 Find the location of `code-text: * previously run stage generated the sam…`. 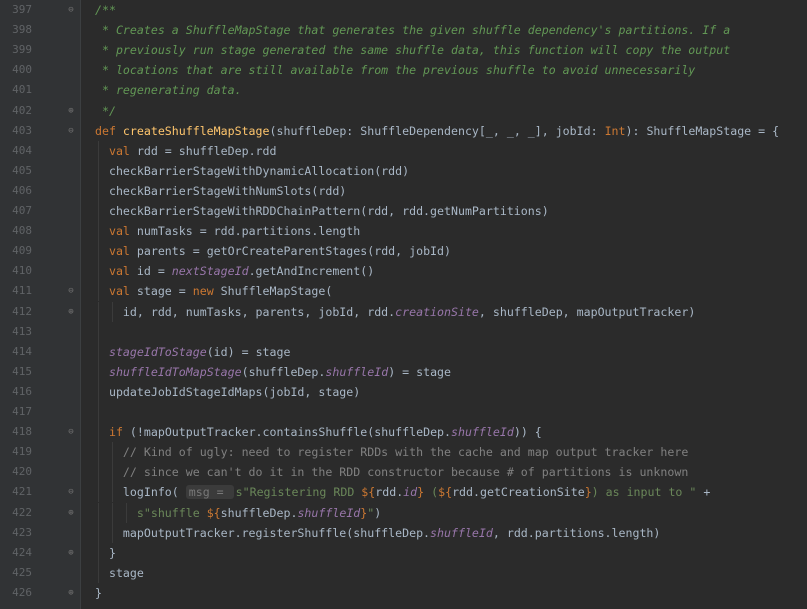

code-text: * previously run stage generated the sam… is located at coordinates (412, 50).